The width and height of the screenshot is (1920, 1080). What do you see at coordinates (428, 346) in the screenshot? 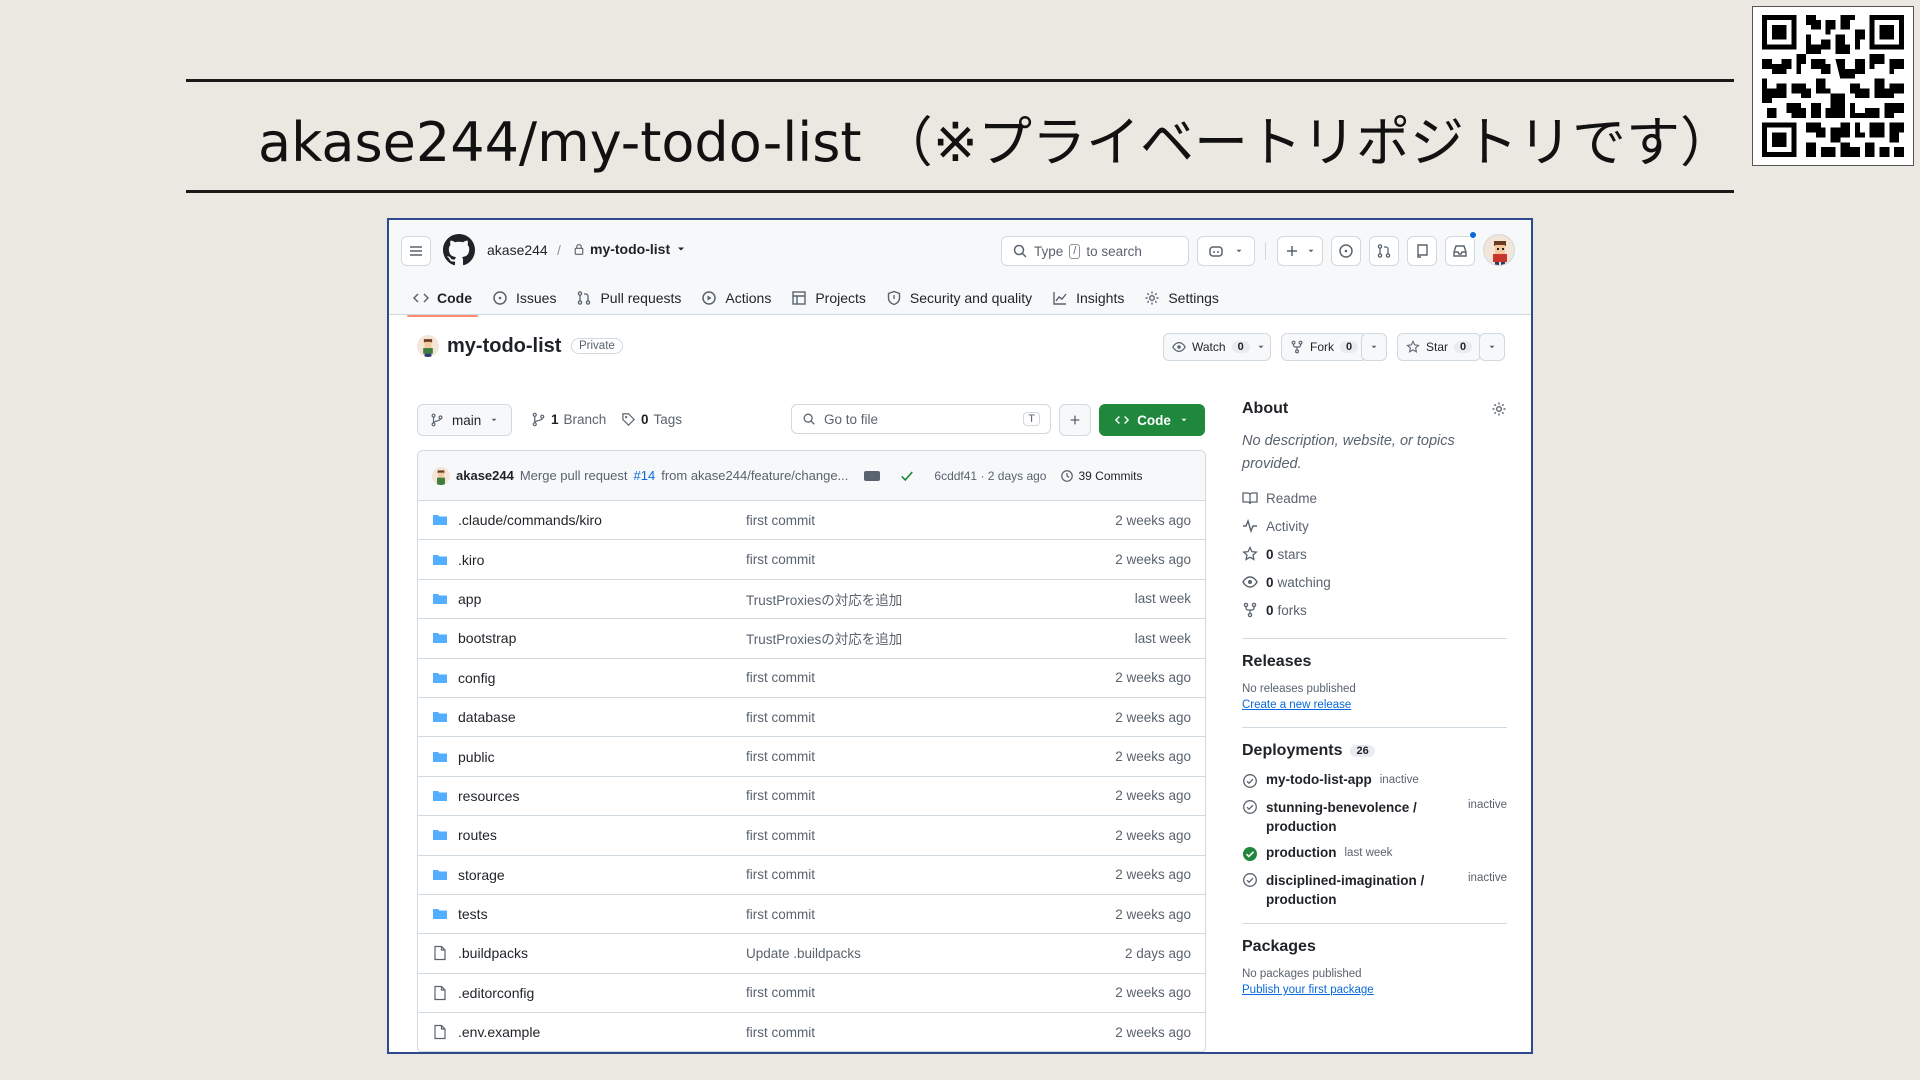
I see `repo-avatar` at bounding box center [428, 346].